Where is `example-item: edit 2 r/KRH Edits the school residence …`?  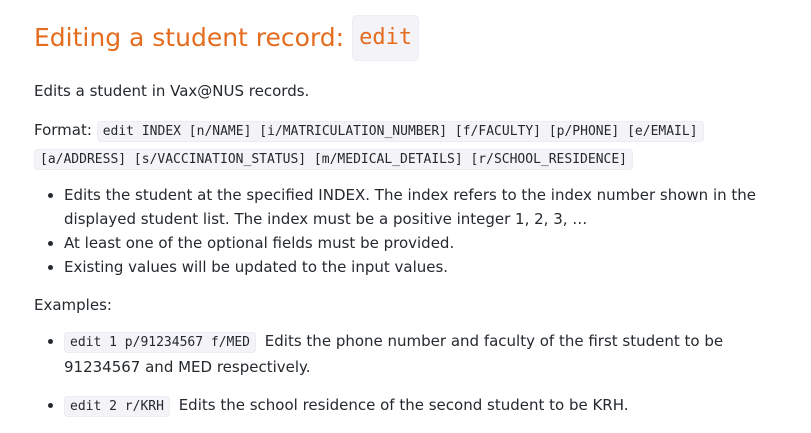
example-item: edit 2 r/KRH Edits the school residence … is located at coordinates (420, 406).